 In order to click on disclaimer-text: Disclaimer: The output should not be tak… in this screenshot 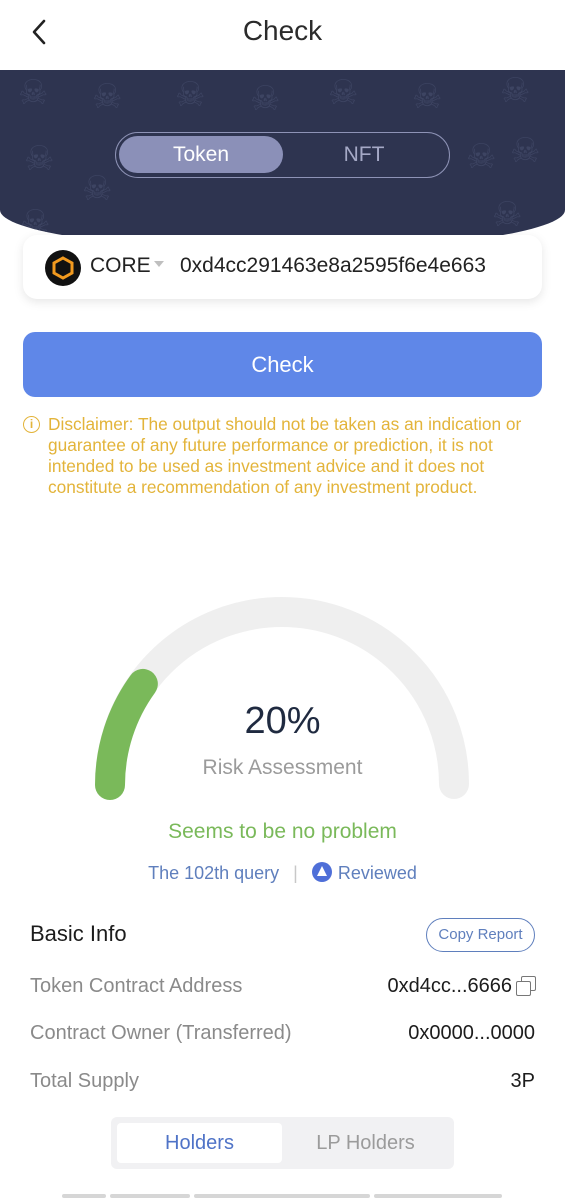, I will do `click(285, 455)`.